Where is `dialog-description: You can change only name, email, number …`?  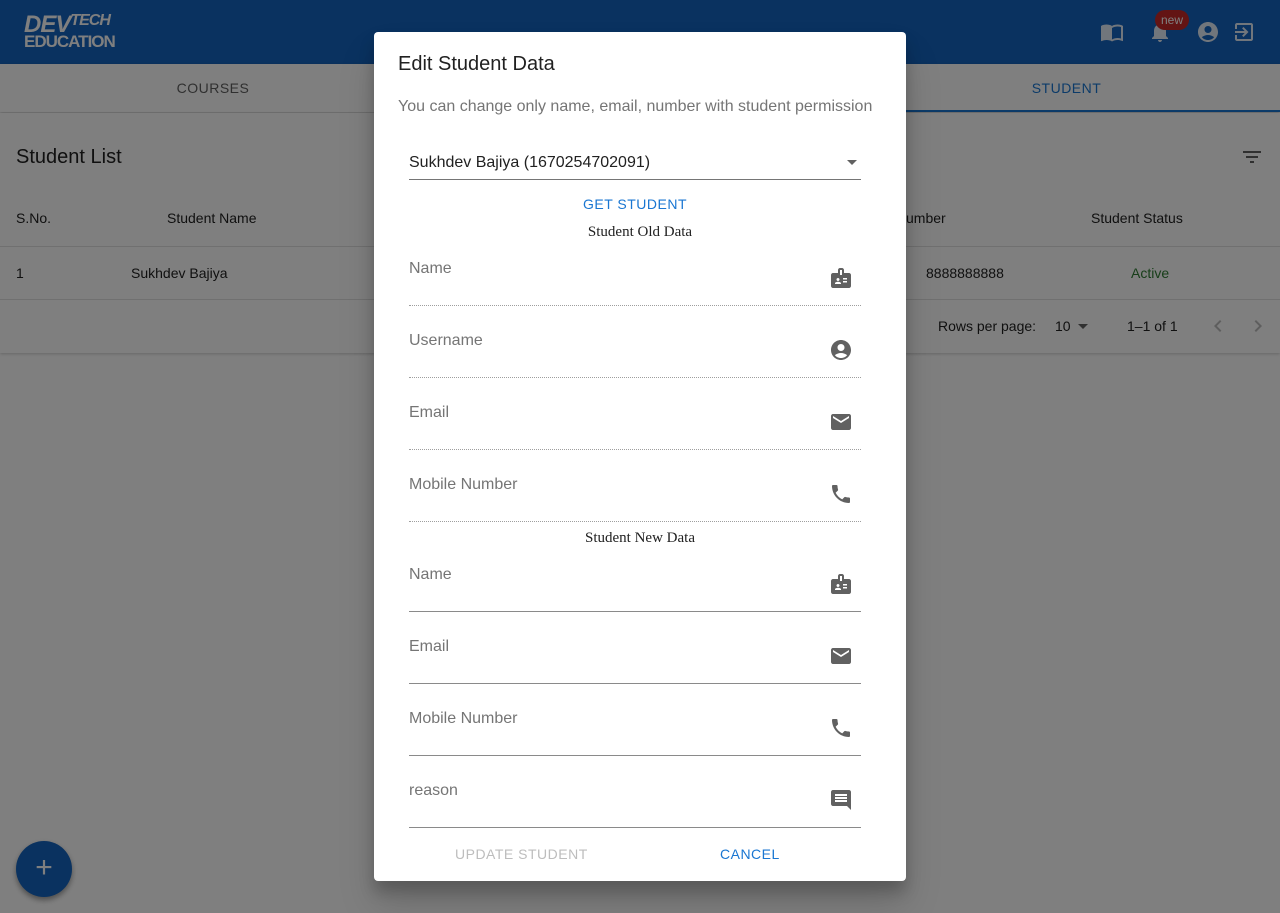
dialog-description: You can change only name, email, number … is located at coordinates (635, 106).